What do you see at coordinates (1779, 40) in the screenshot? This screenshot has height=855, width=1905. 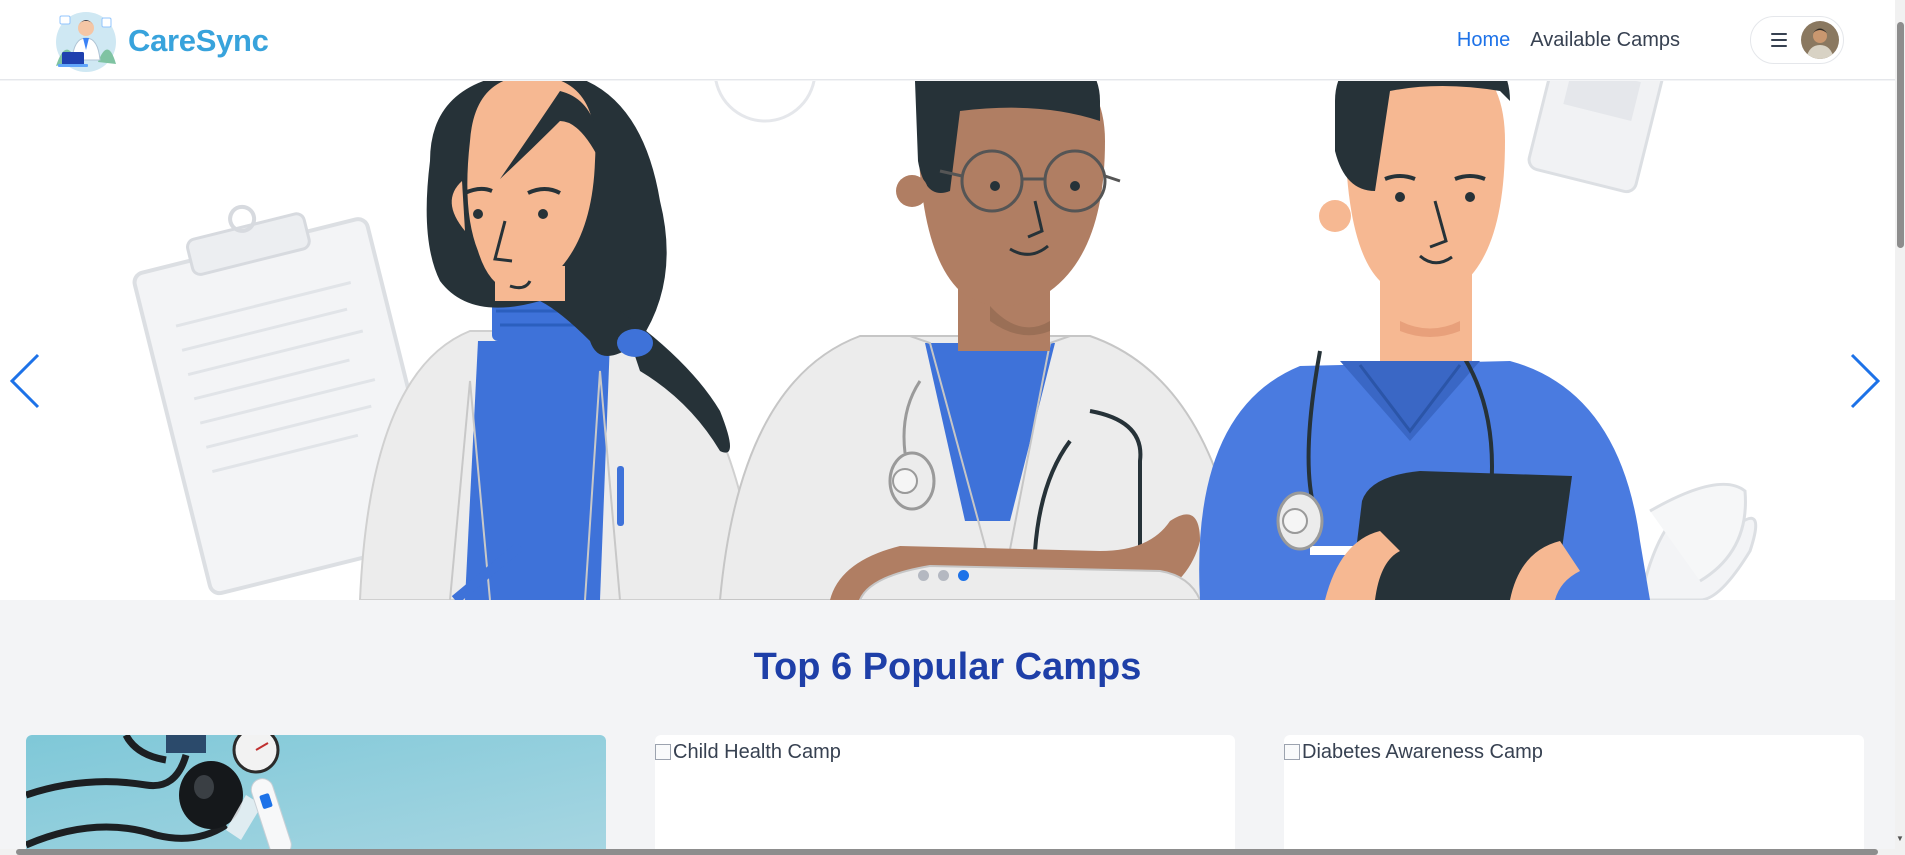 I see `hamburger-menu-icon` at bounding box center [1779, 40].